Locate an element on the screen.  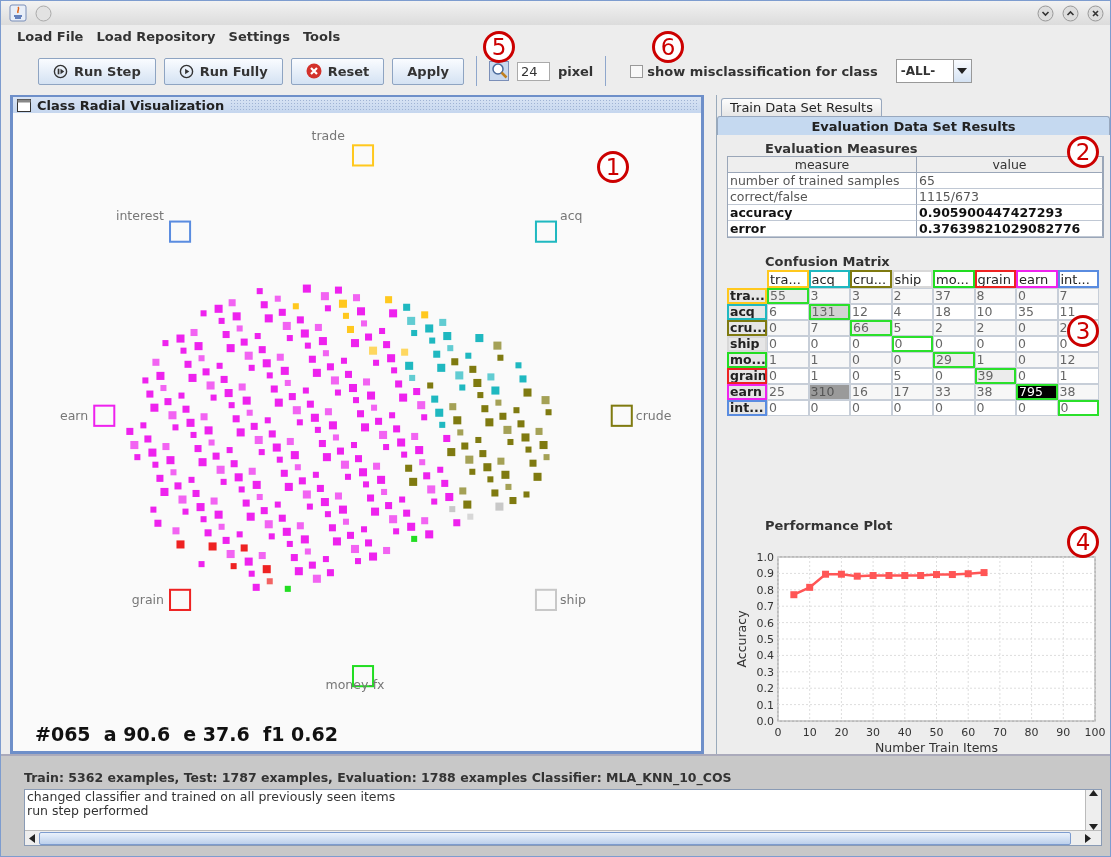
checkbox is located at coordinates (637, 71).